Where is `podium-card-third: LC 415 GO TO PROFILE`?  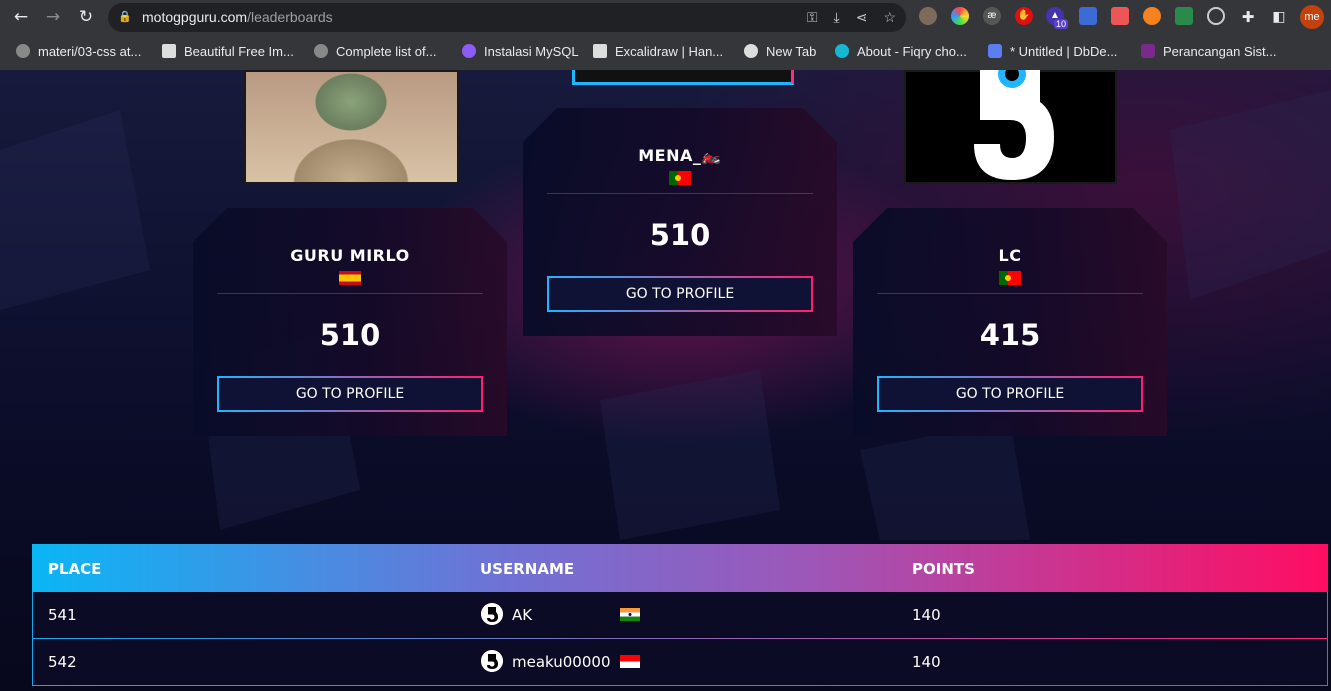
podium-card-third: LC 415 GO TO PROFILE is located at coordinates (1010, 322).